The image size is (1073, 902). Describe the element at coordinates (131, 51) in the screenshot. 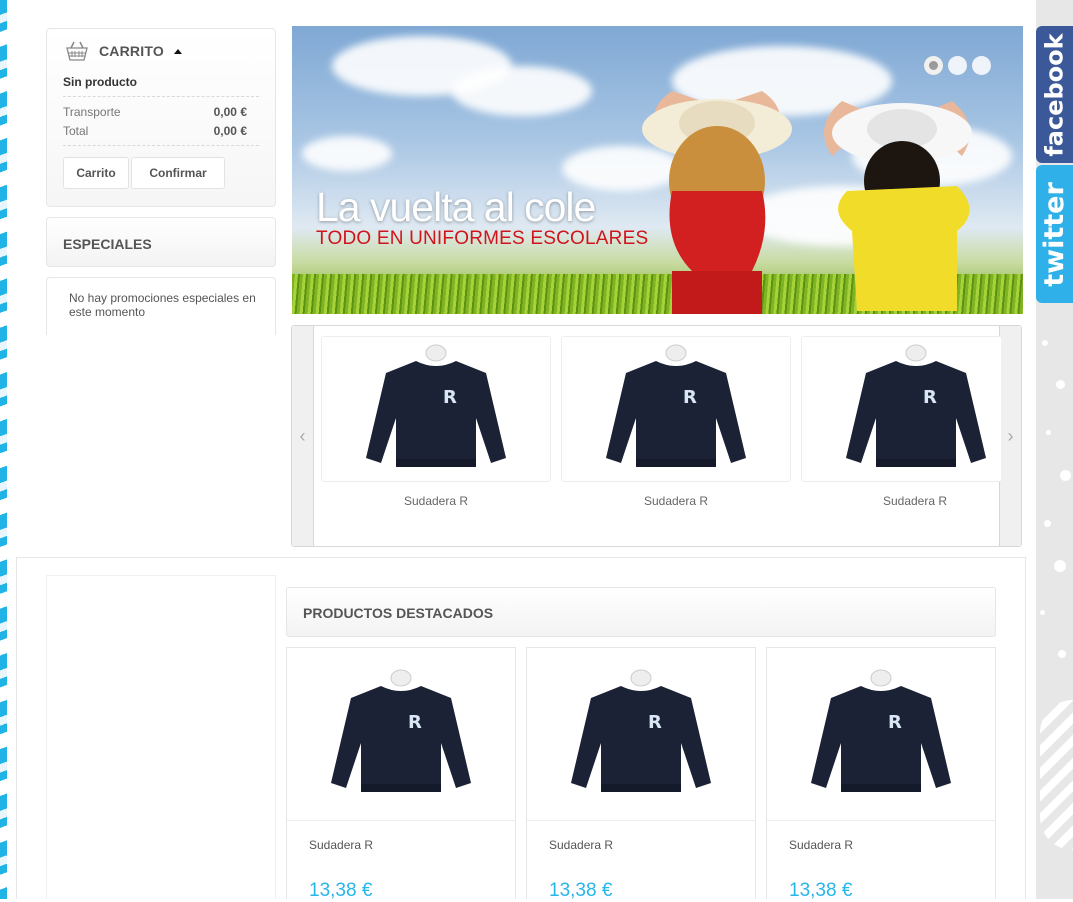

I see `cart-title: CARRITO` at that location.